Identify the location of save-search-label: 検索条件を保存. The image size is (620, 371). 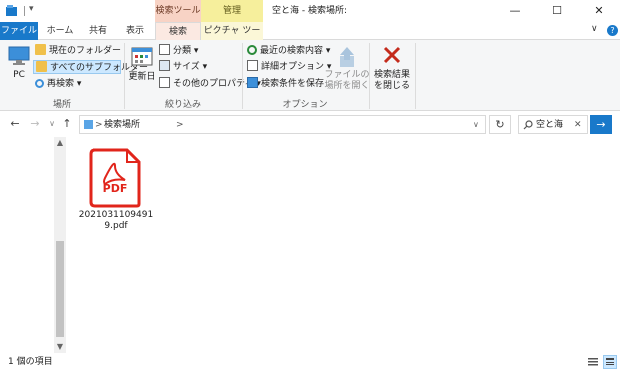
(293, 84).